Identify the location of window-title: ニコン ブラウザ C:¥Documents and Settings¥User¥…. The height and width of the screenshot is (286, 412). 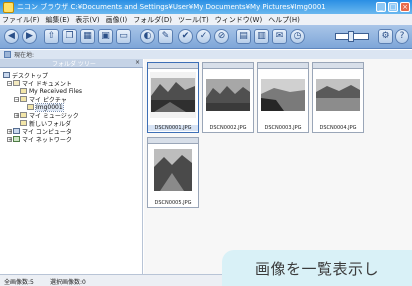
(171, 7).